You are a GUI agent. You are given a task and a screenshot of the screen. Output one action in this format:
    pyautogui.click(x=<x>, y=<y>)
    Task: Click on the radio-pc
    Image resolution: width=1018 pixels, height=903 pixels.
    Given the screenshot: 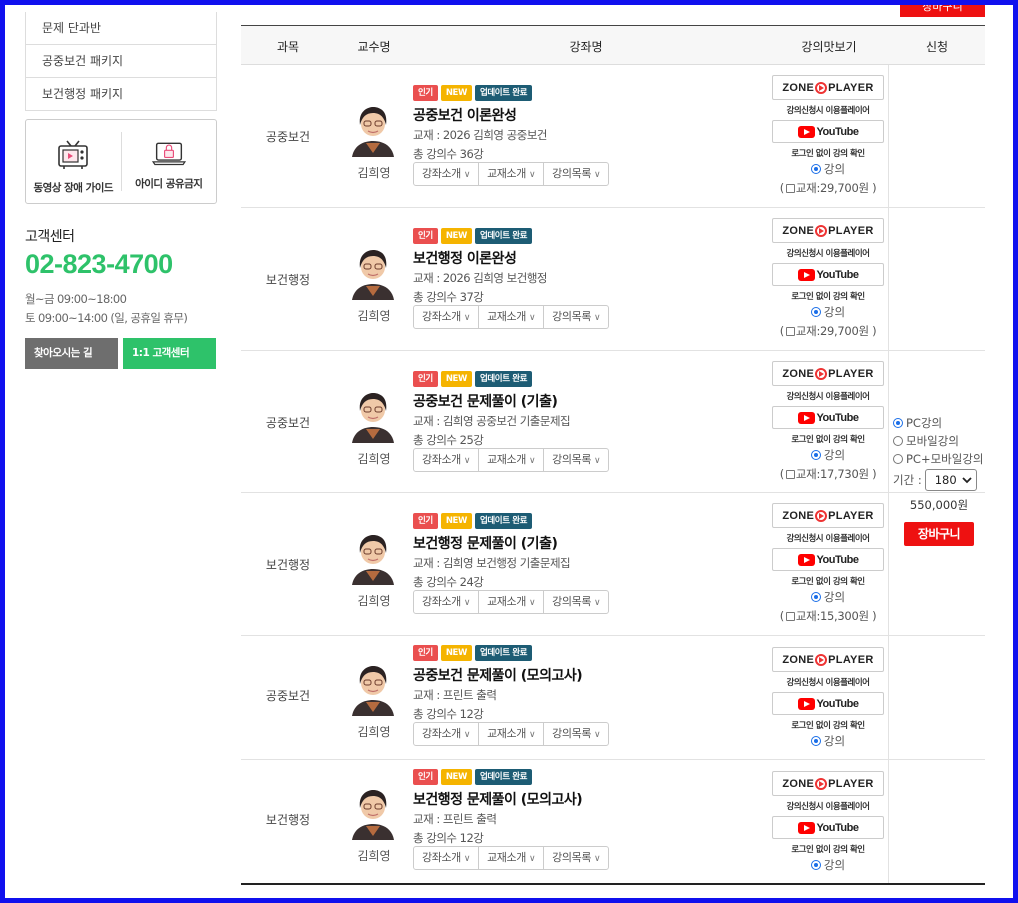 What is the action you would take?
    pyautogui.click(x=898, y=423)
    